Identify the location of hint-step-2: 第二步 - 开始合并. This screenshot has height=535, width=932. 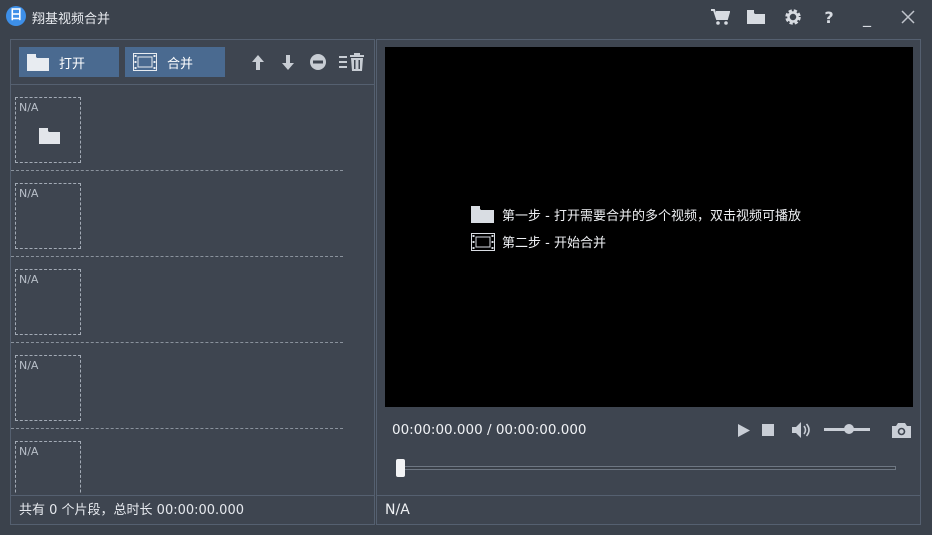
(538, 241).